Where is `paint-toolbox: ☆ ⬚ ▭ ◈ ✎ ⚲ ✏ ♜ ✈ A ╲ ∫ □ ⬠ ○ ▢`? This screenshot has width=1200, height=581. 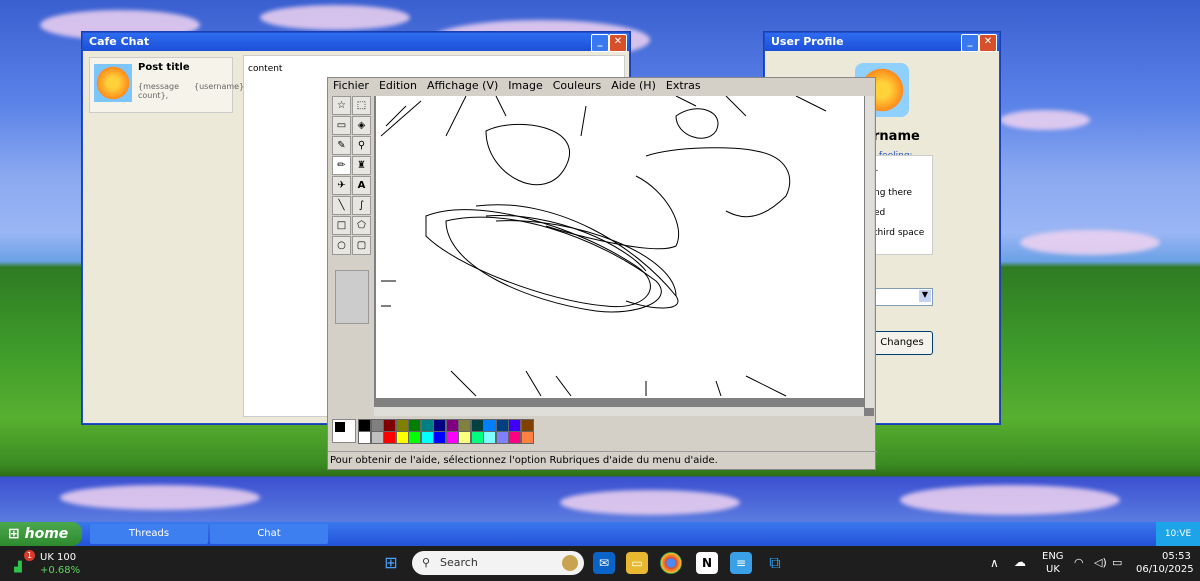 paint-toolbox: ☆ ⬚ ▭ ◈ ✎ ⚲ ✏ ♜ ✈ A ╲ ∫ □ ⬠ ○ ▢ is located at coordinates (352, 255).